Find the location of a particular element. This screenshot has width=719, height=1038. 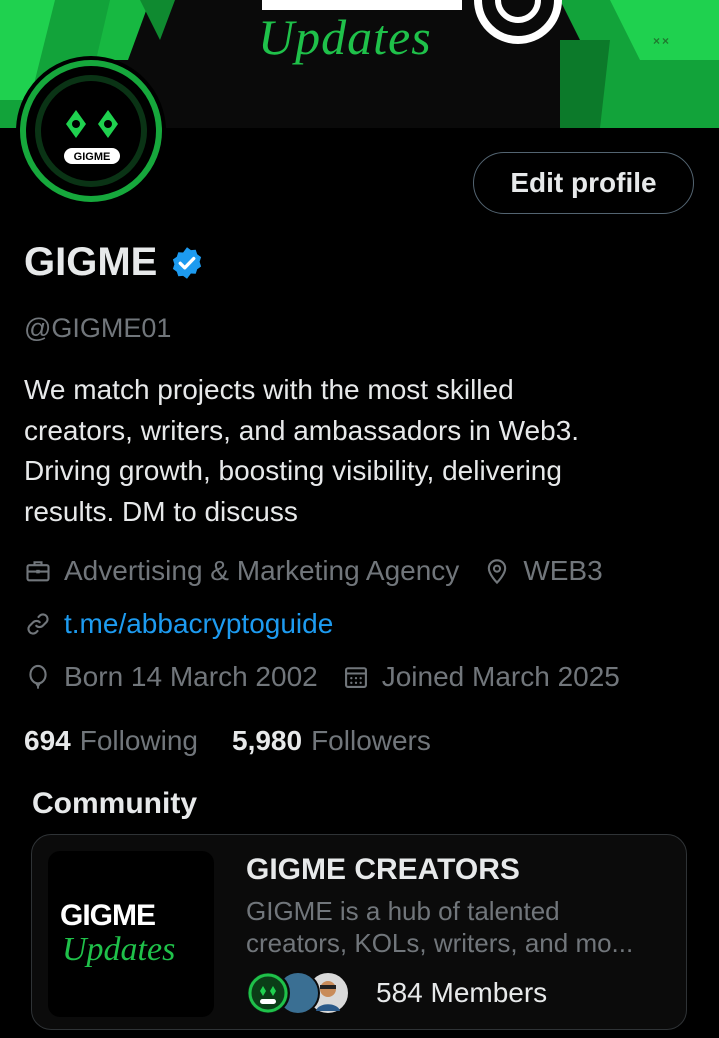

category-label: Advertising & Marketing Agency is located at coordinates (262, 570).